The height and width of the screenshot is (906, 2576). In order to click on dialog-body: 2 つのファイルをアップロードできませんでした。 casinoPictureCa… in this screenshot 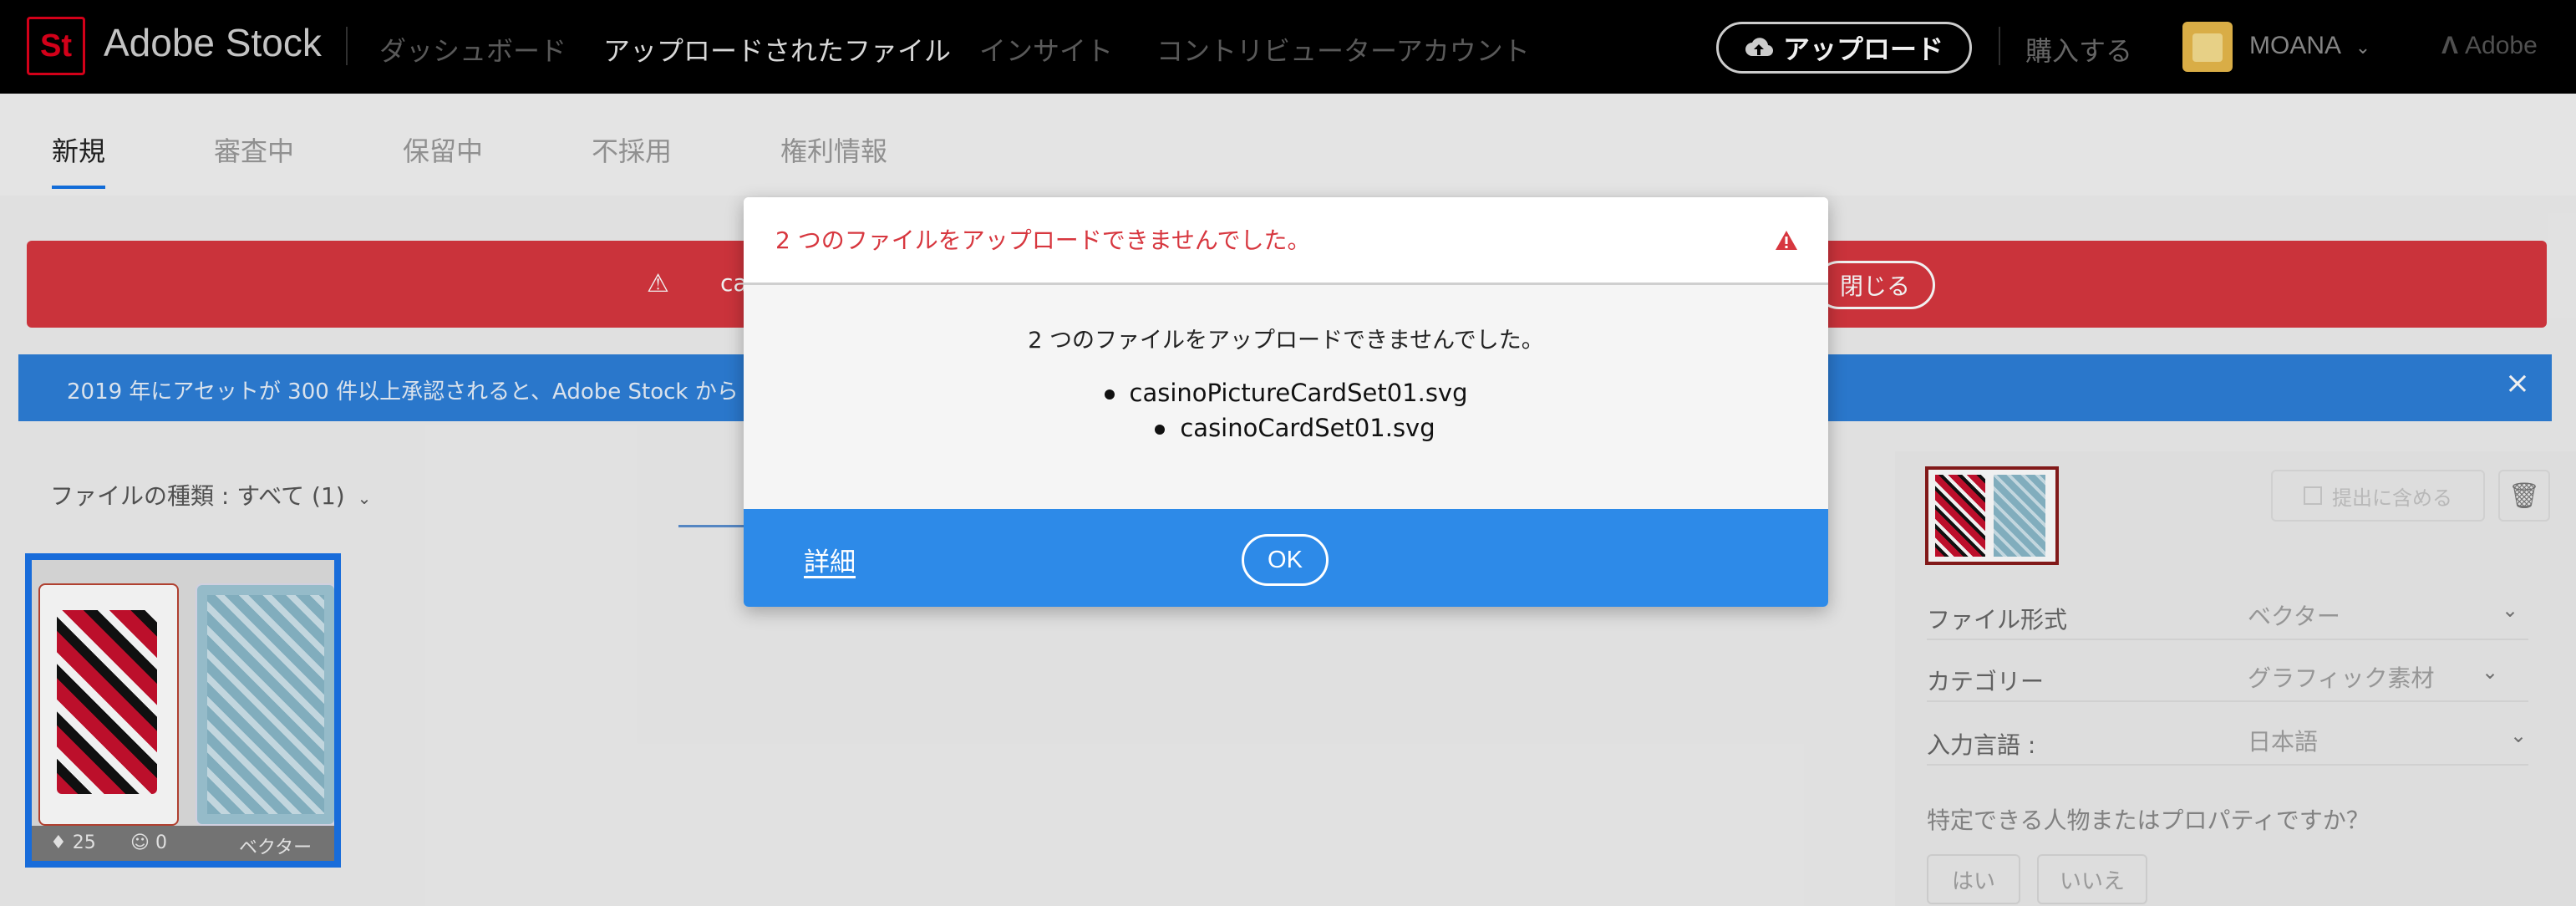, I will do `click(1286, 397)`.